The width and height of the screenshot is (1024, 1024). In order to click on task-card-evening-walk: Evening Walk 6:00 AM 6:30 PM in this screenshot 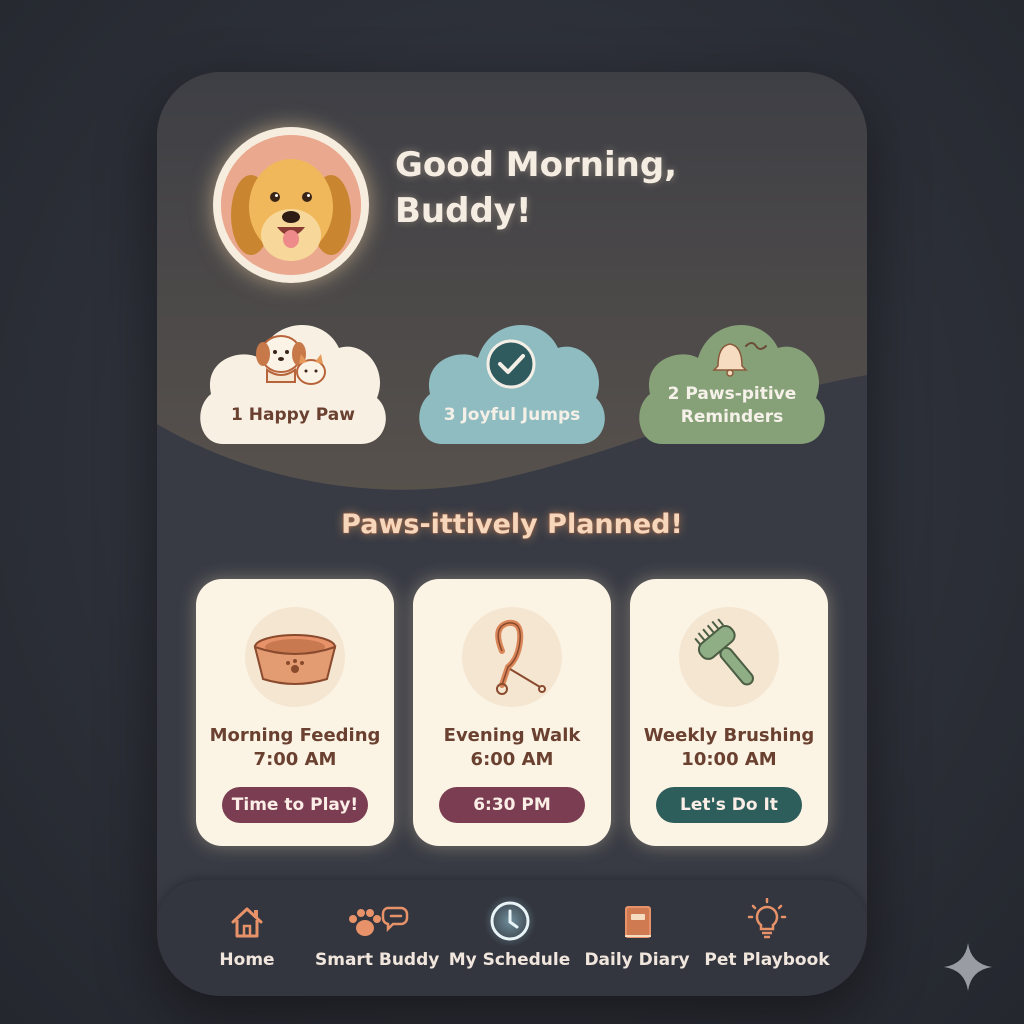, I will do `click(512, 712)`.